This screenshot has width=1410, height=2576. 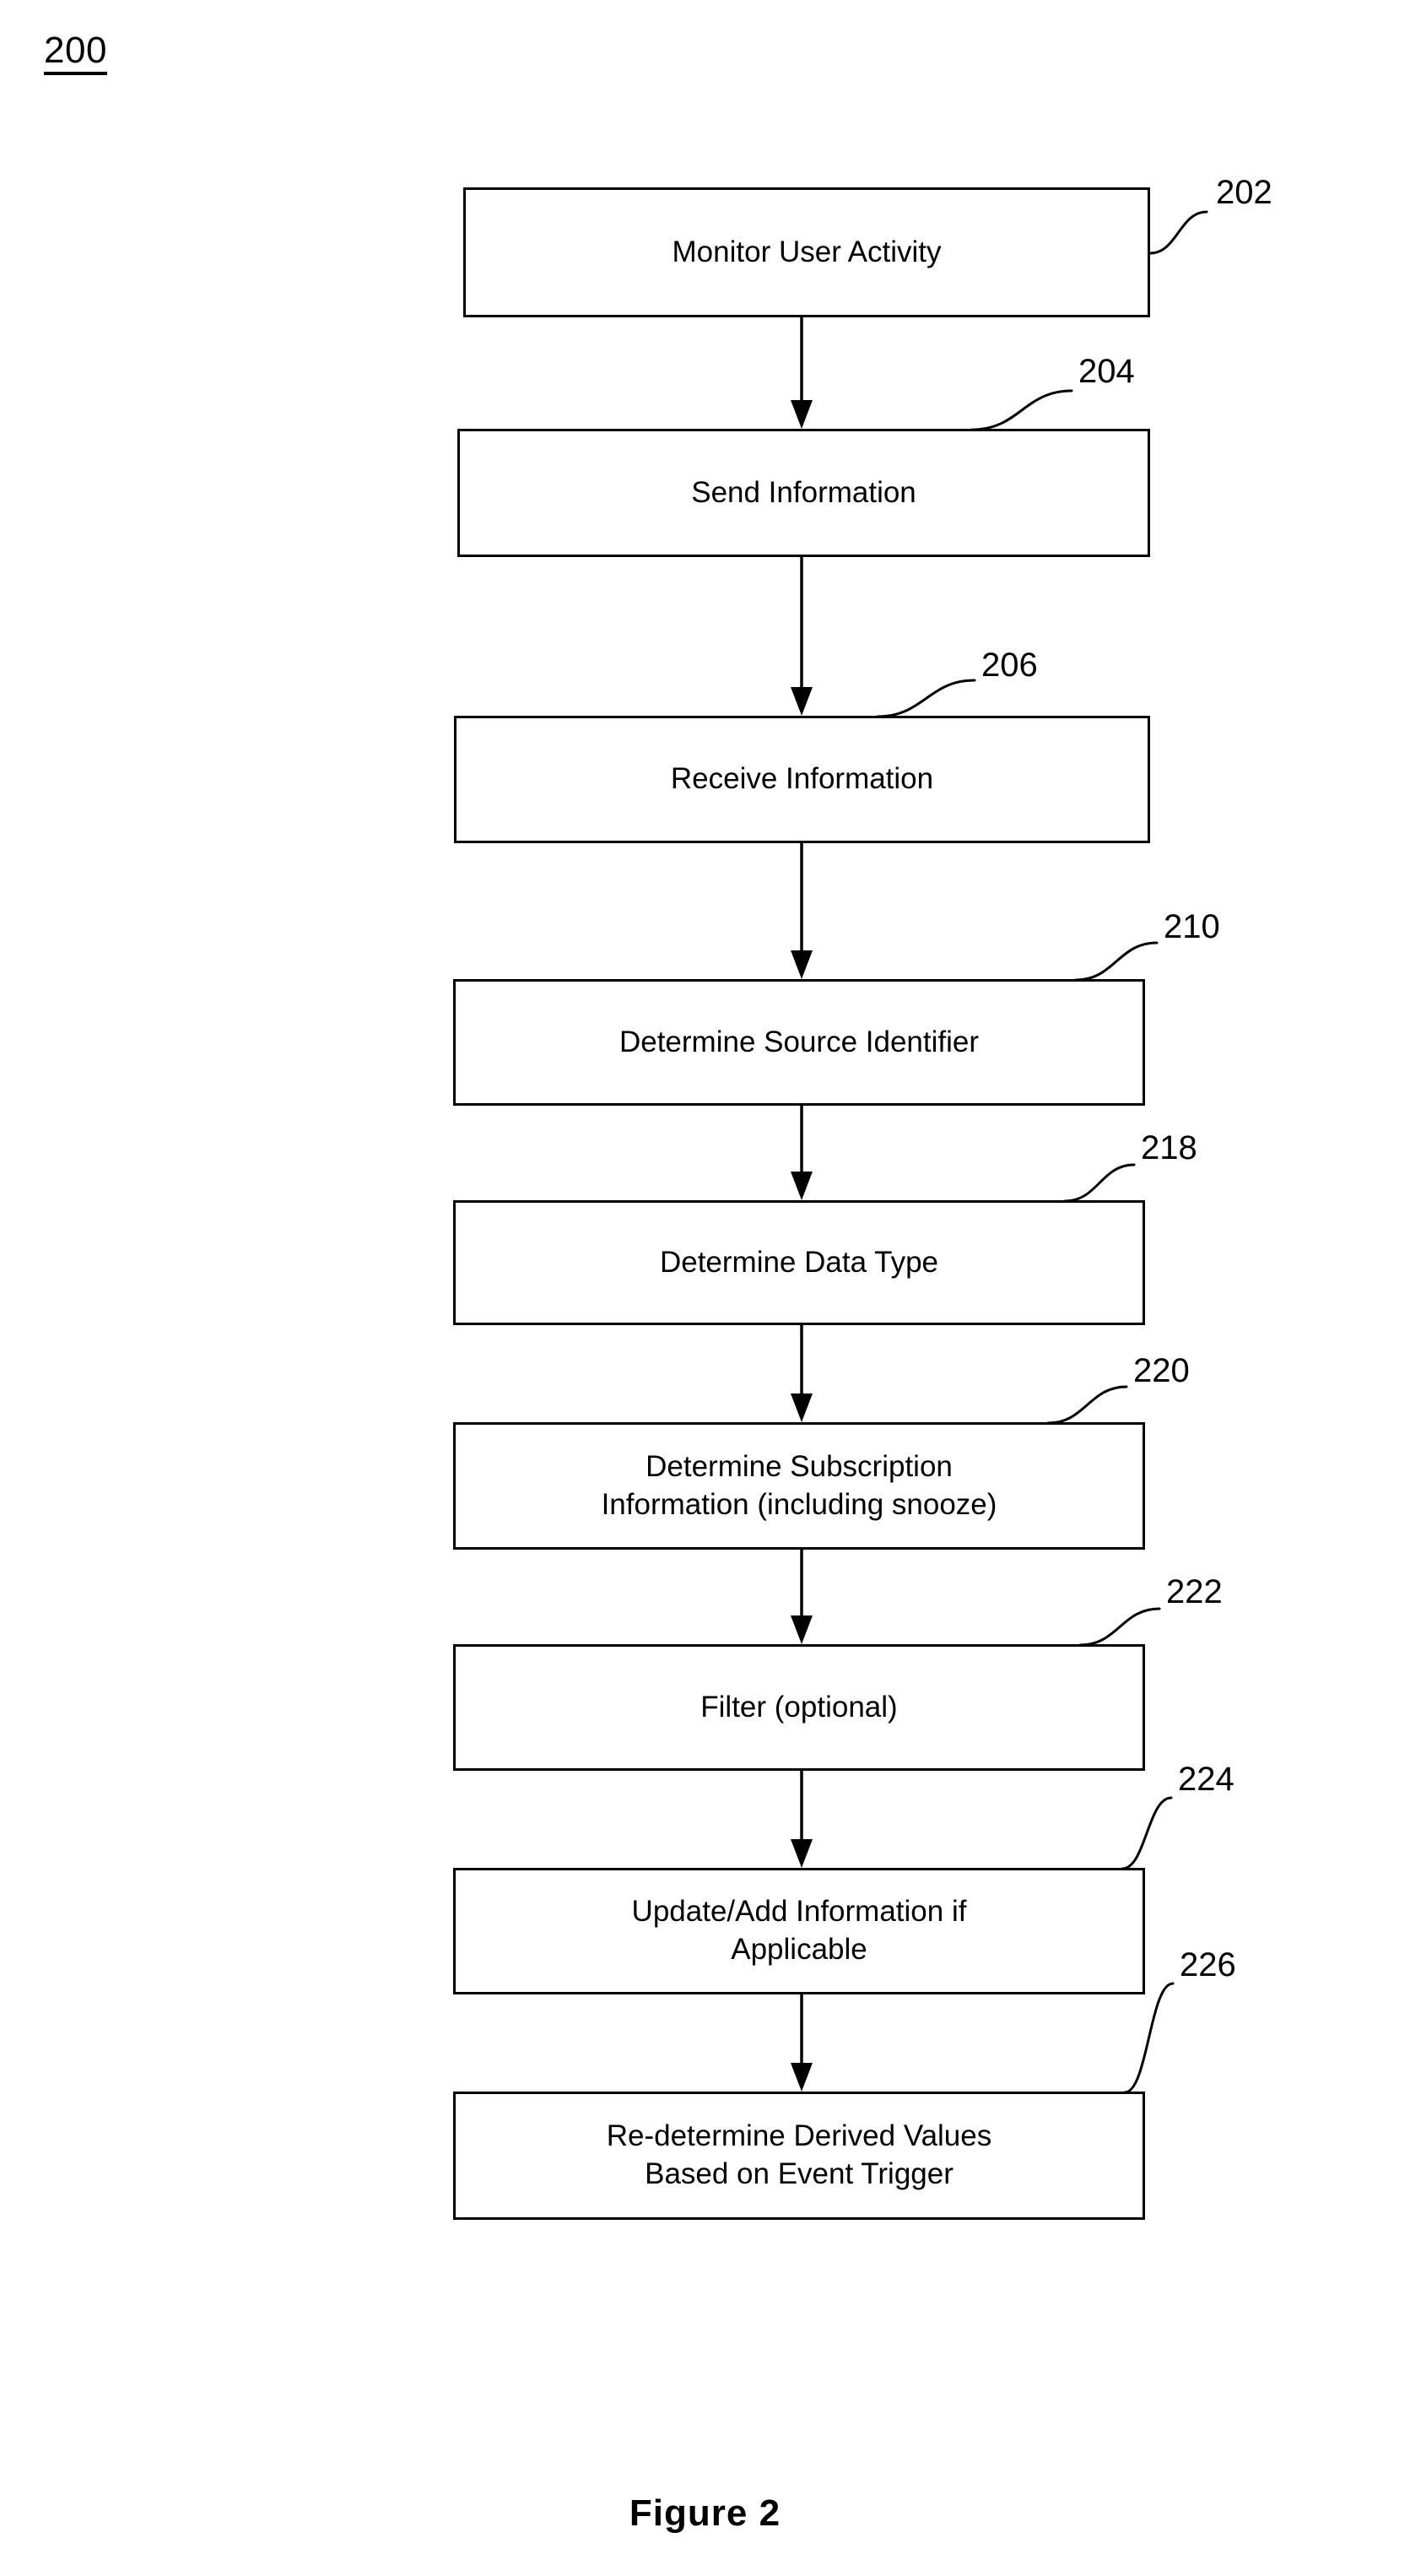 What do you see at coordinates (705, 2513) in the screenshot?
I see `figure-caption: Figure 2` at bounding box center [705, 2513].